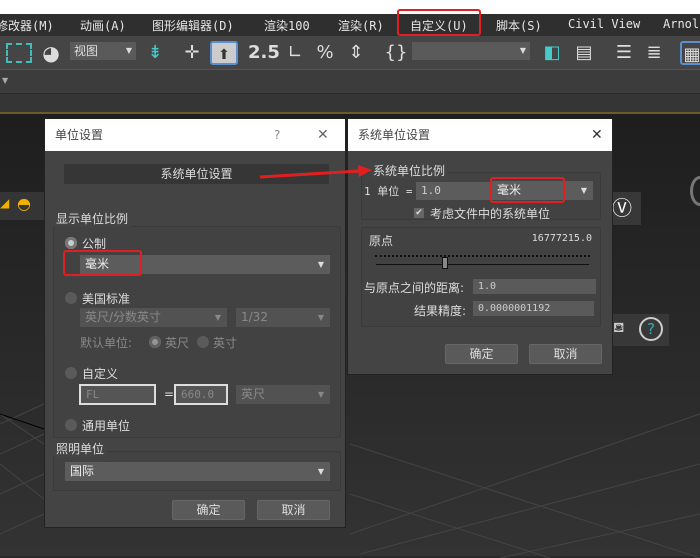  I want to click on highlight-system-unit, so click(527, 190).